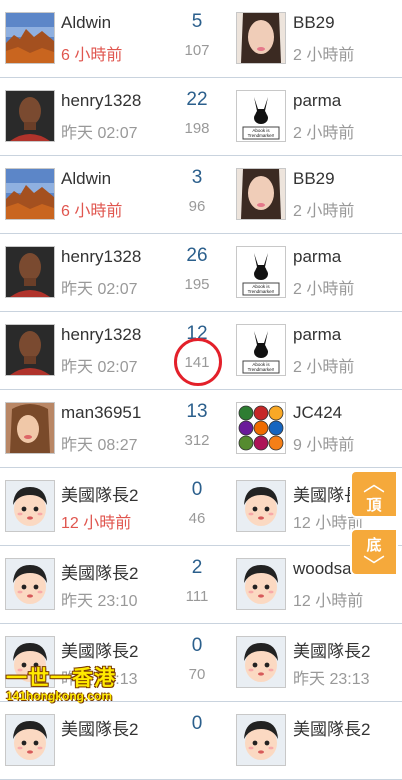 The width and height of the screenshot is (402, 780). Describe the element at coordinates (99, 601) in the screenshot. I see `post-time: 昨天 23:10` at that location.